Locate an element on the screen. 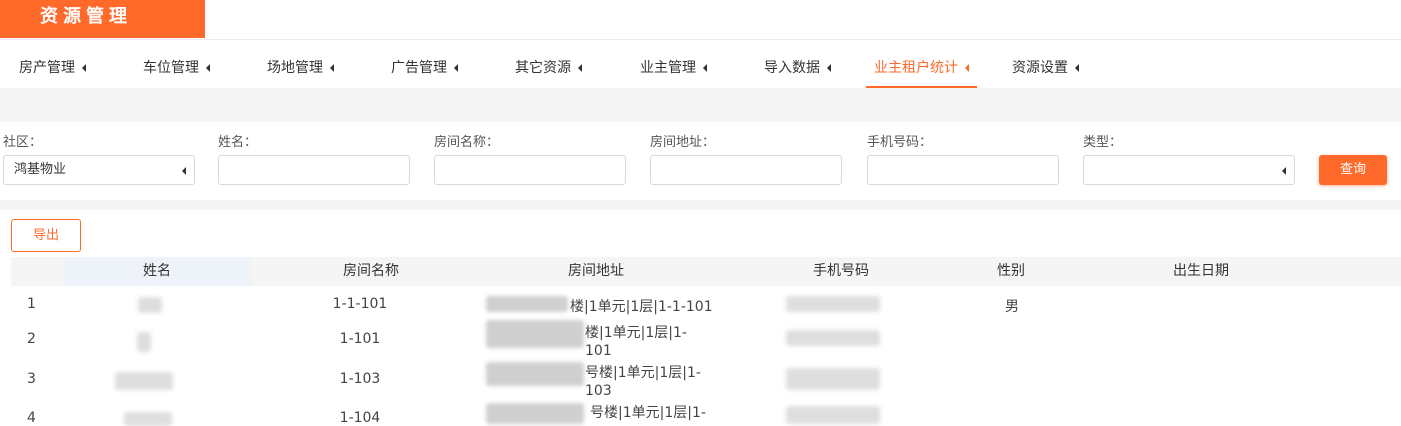  nav-item-label: 房产管理 is located at coordinates (47, 68).